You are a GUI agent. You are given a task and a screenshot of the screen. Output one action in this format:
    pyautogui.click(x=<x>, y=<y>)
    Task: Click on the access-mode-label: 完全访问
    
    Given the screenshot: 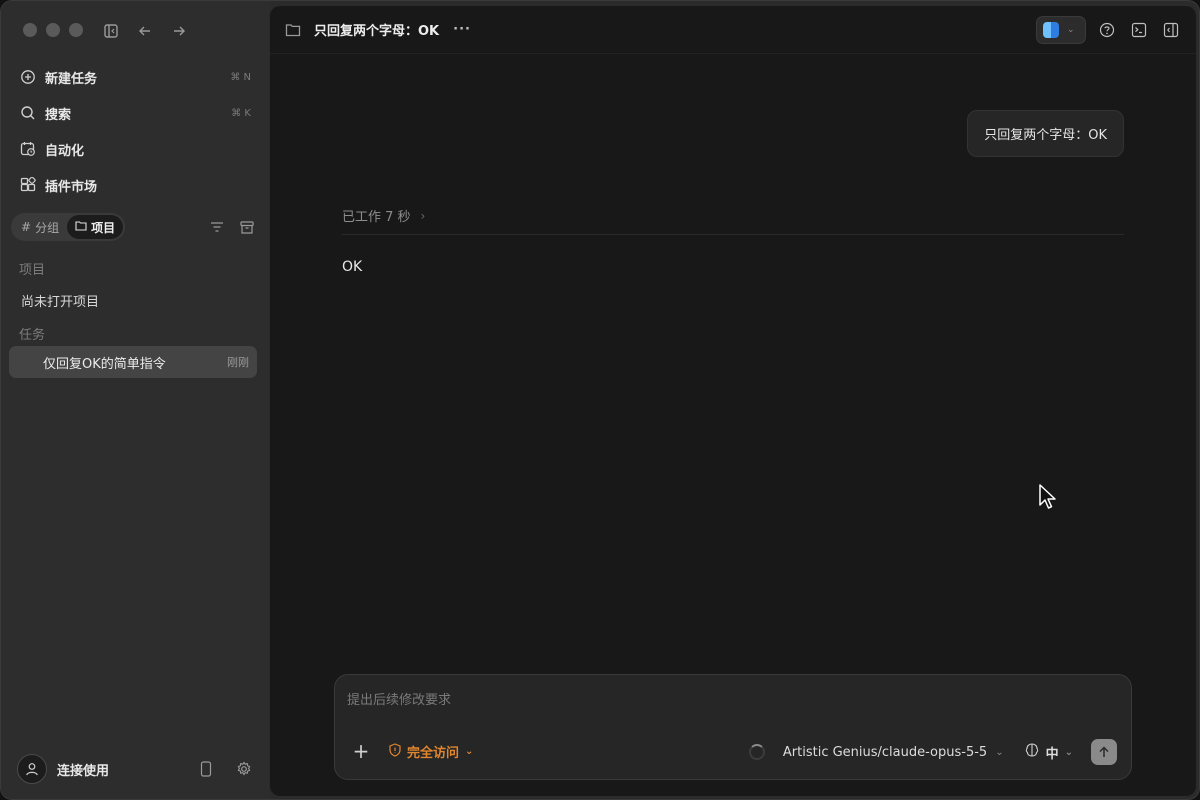 What is the action you would take?
    pyautogui.click(x=433, y=753)
    